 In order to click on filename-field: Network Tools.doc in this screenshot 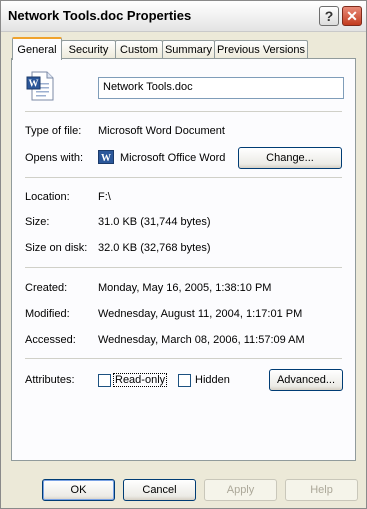, I will do `click(221, 88)`.